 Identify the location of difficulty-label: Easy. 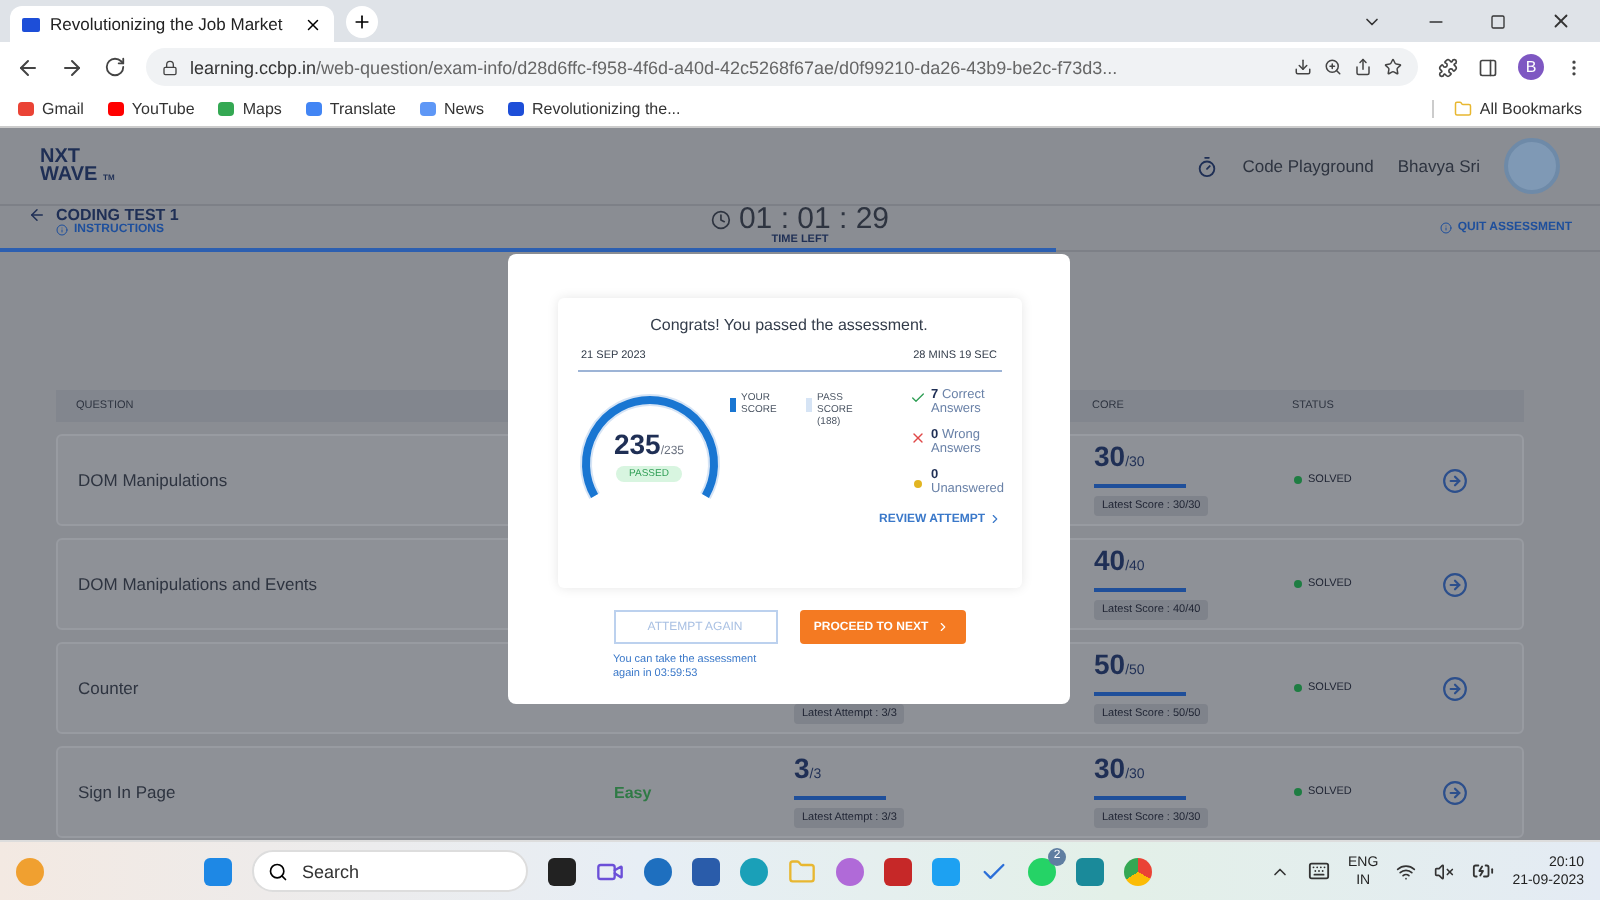
(634, 792).